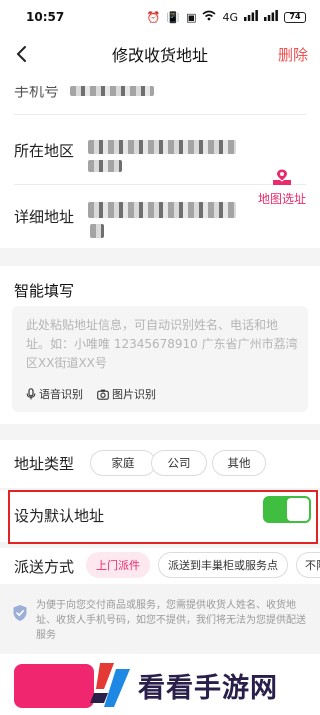 The image size is (320, 715). I want to click on address-type-card: 地址类型 家庭 公司 其他, so click(160, 464).